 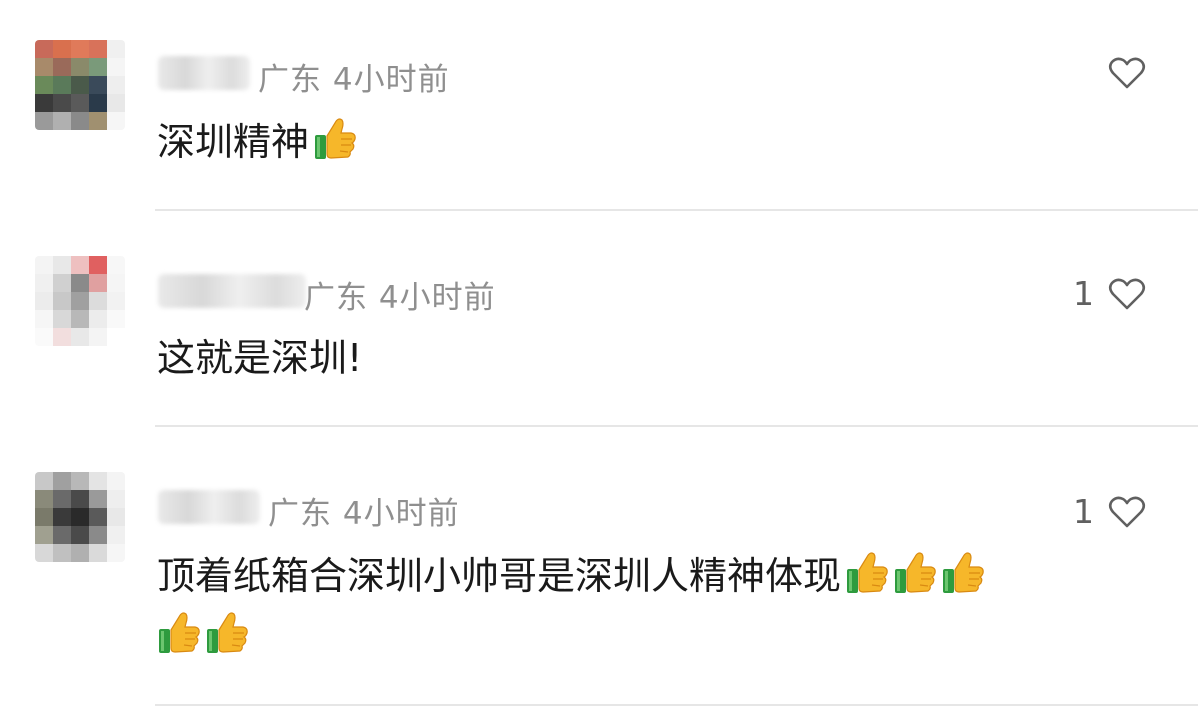 I want to click on username-blurred, so click(x=209, y=507).